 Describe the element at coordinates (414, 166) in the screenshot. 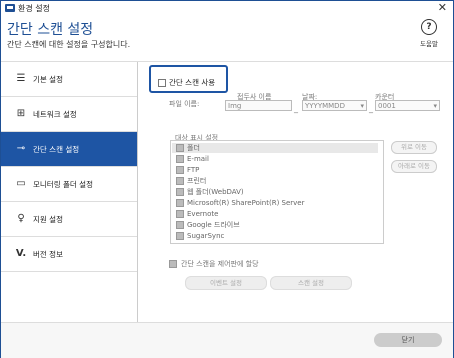

I see `move-down-button: 아래로 이동` at that location.